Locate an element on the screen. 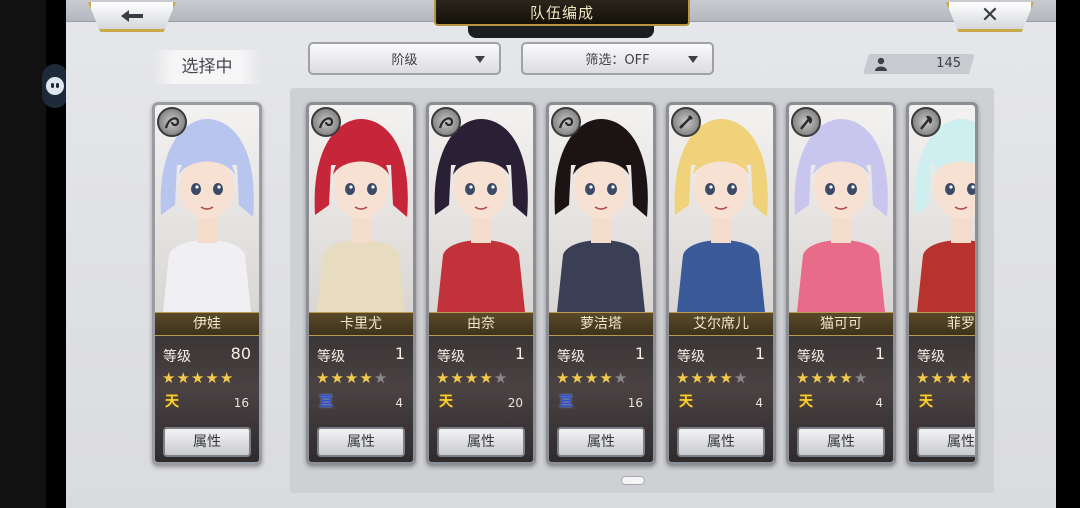  character-stats: 等级 1 ★★★★★ 天 20 属性 is located at coordinates (481, 399).